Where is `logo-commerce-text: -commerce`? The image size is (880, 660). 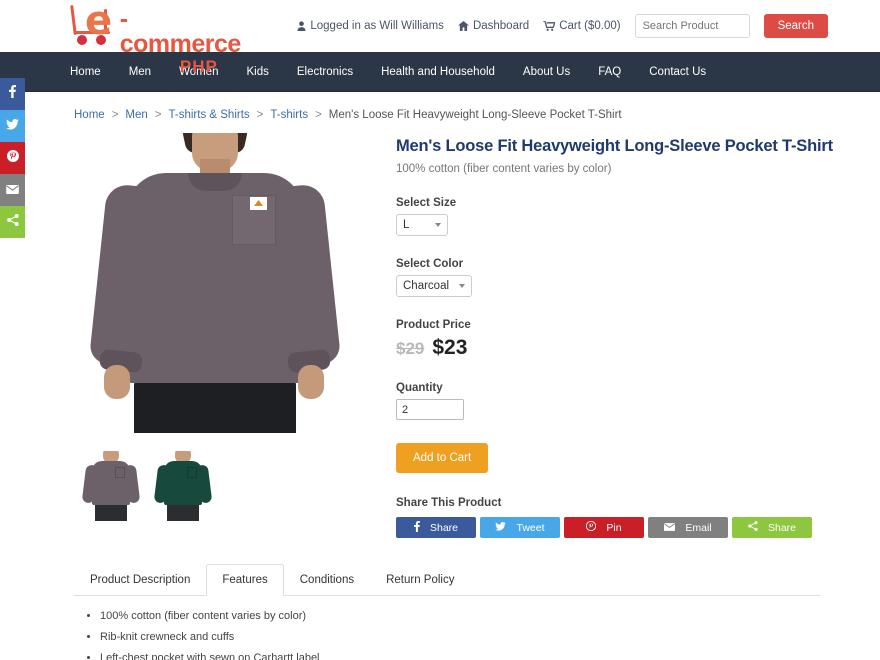
logo-commerce-text: -commerce is located at coordinates (180, 31).